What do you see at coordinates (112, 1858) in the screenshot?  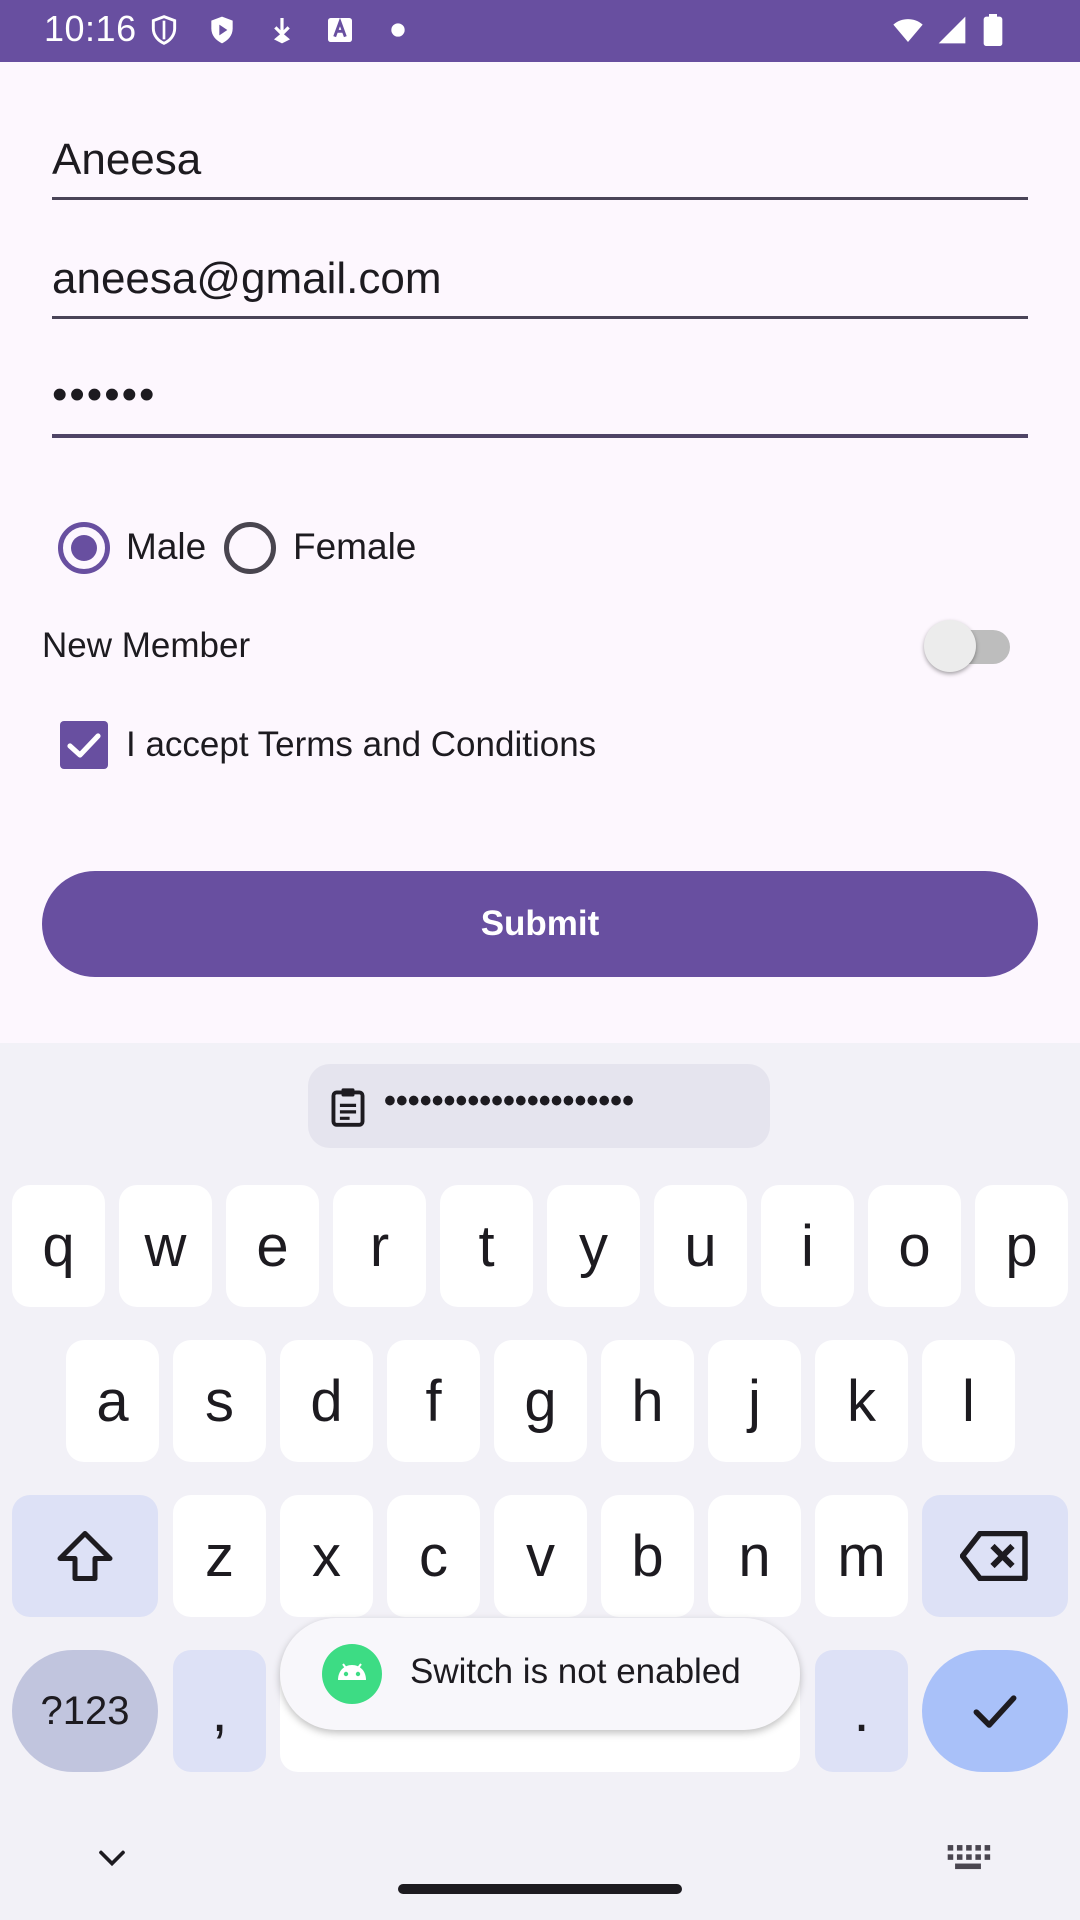 I see `keyboard-hide-icon` at bounding box center [112, 1858].